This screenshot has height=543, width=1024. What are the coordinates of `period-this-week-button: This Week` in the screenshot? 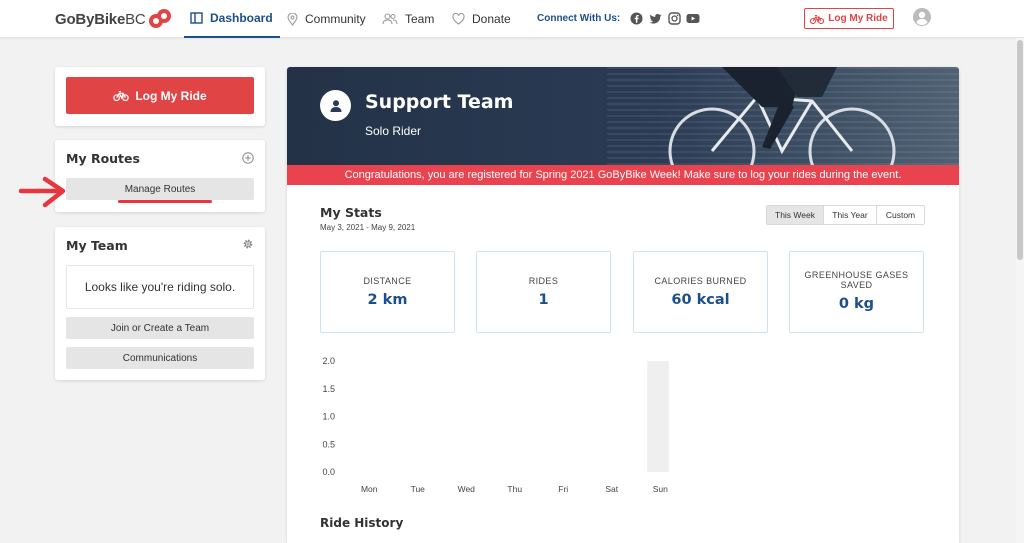 It's located at (795, 215).